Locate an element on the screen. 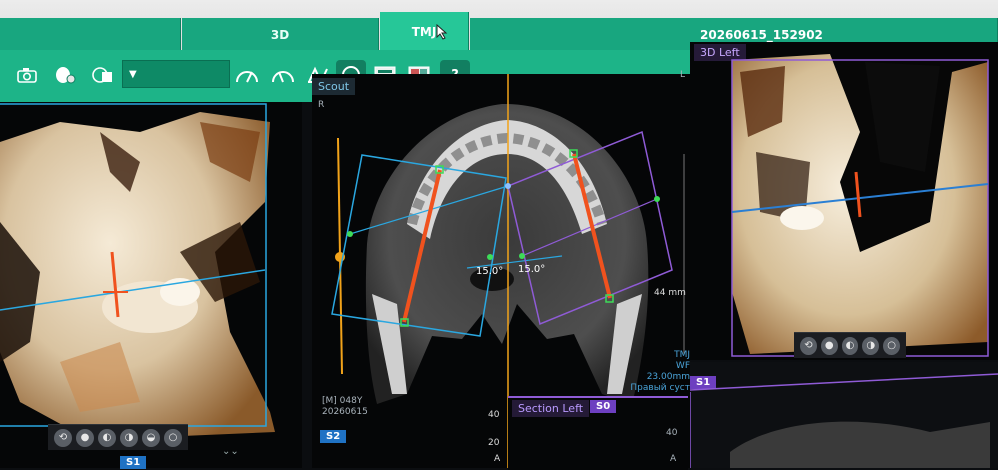 Image resolution: width=998 pixels, height=470 pixels. camera-button is located at coordinates (27, 75).